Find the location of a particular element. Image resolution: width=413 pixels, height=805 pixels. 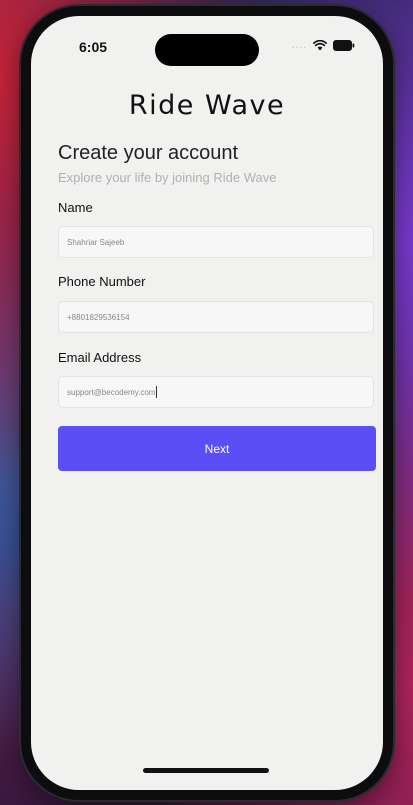

name-label: Name is located at coordinates (75, 207).